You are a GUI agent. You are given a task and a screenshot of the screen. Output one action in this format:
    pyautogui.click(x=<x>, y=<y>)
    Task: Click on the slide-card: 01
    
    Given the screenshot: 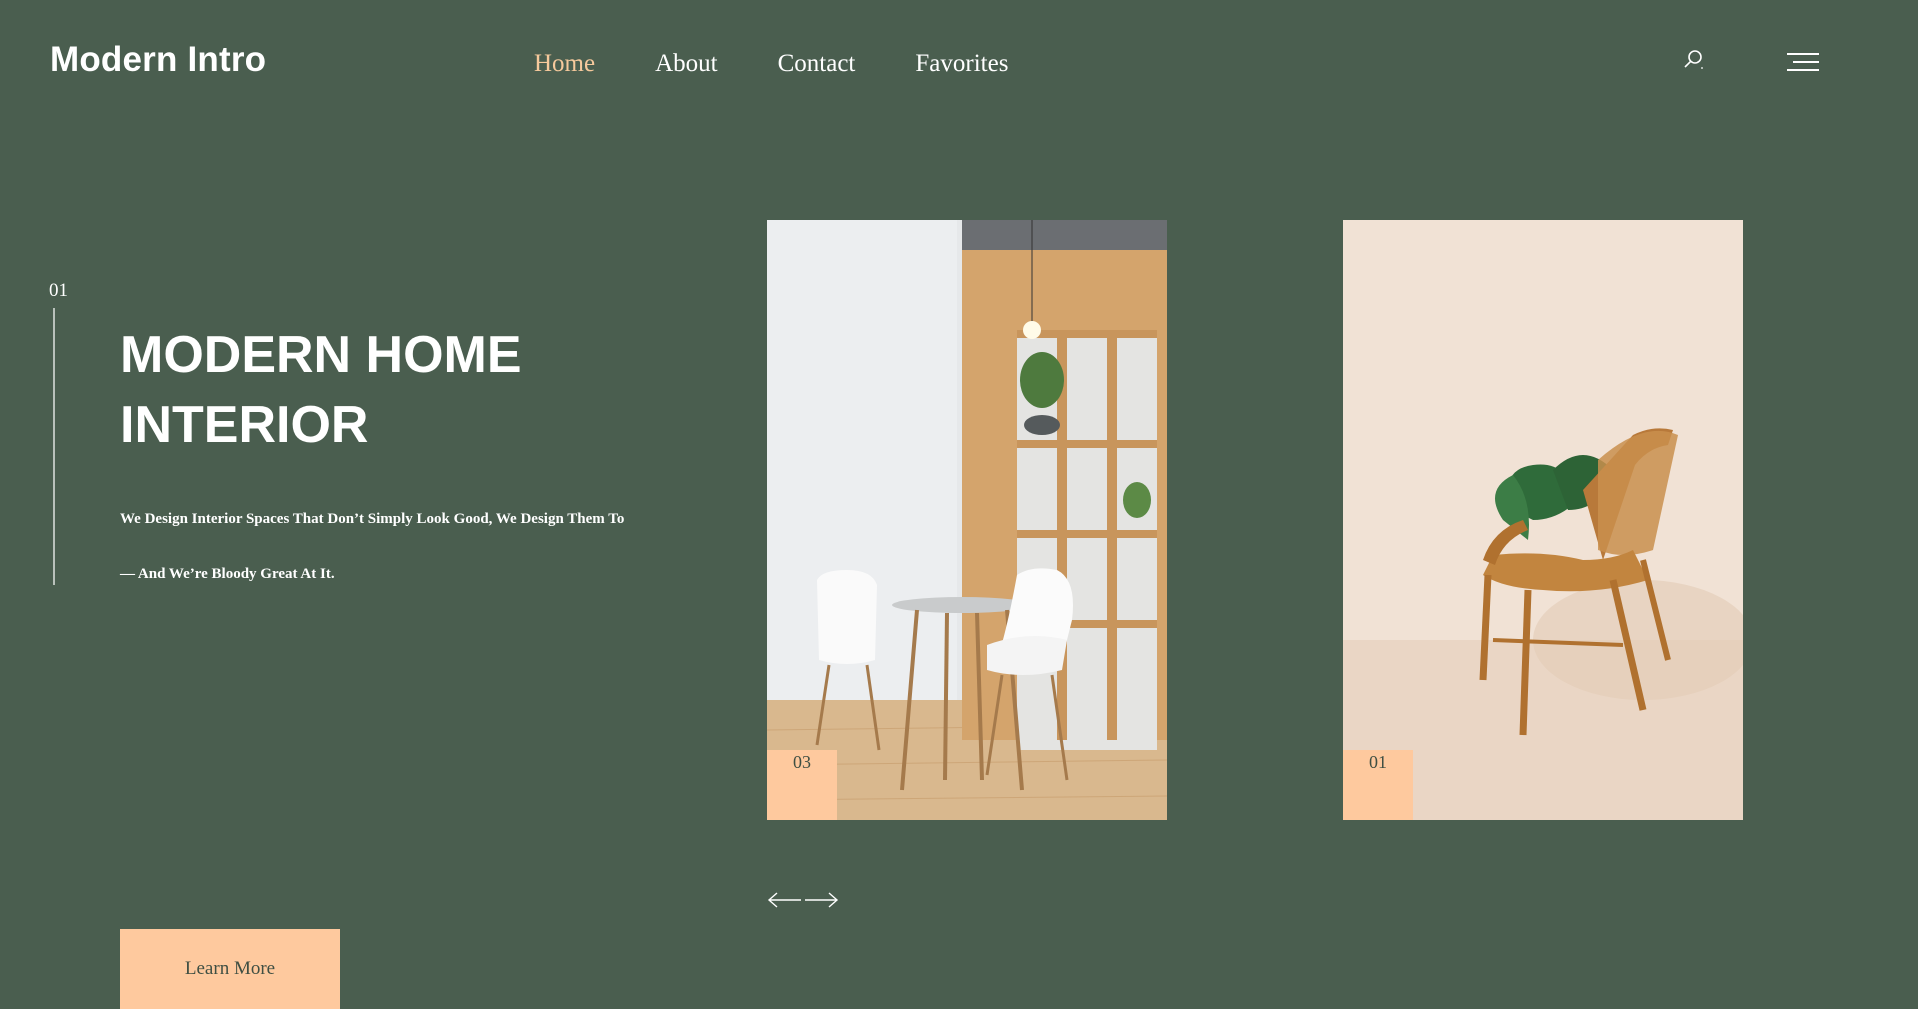 What is the action you would take?
    pyautogui.click(x=1543, y=520)
    